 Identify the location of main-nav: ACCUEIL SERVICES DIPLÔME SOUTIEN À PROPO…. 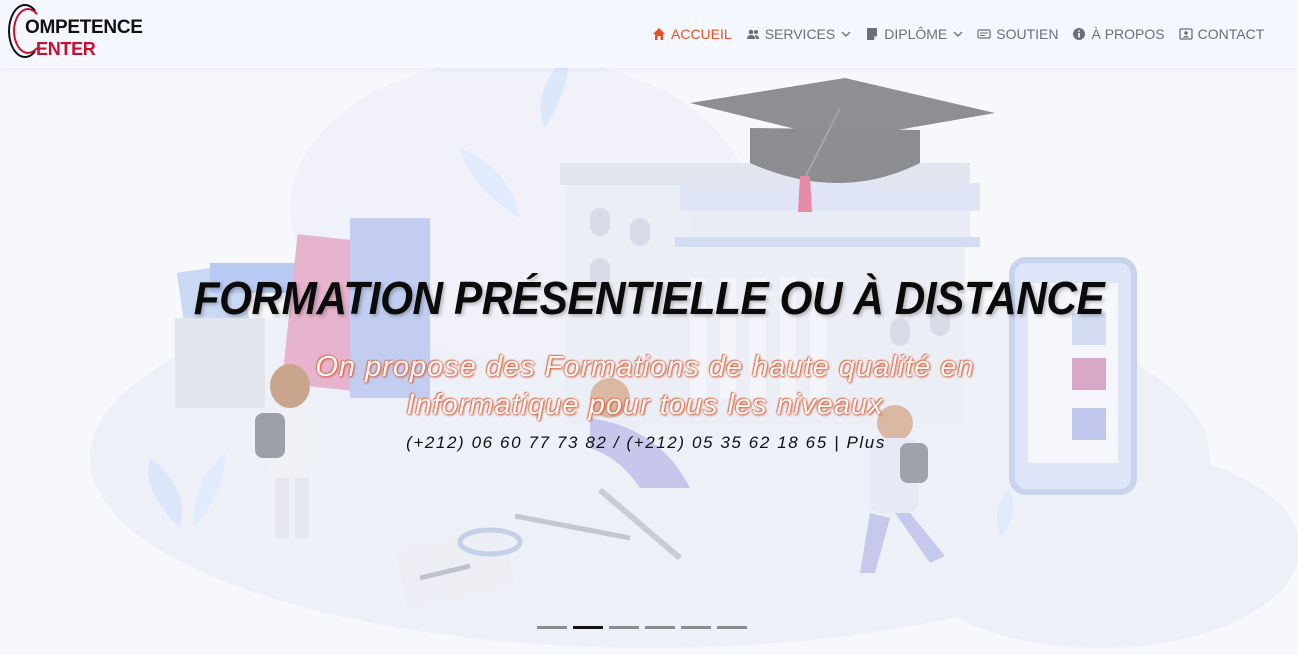
(965, 34).